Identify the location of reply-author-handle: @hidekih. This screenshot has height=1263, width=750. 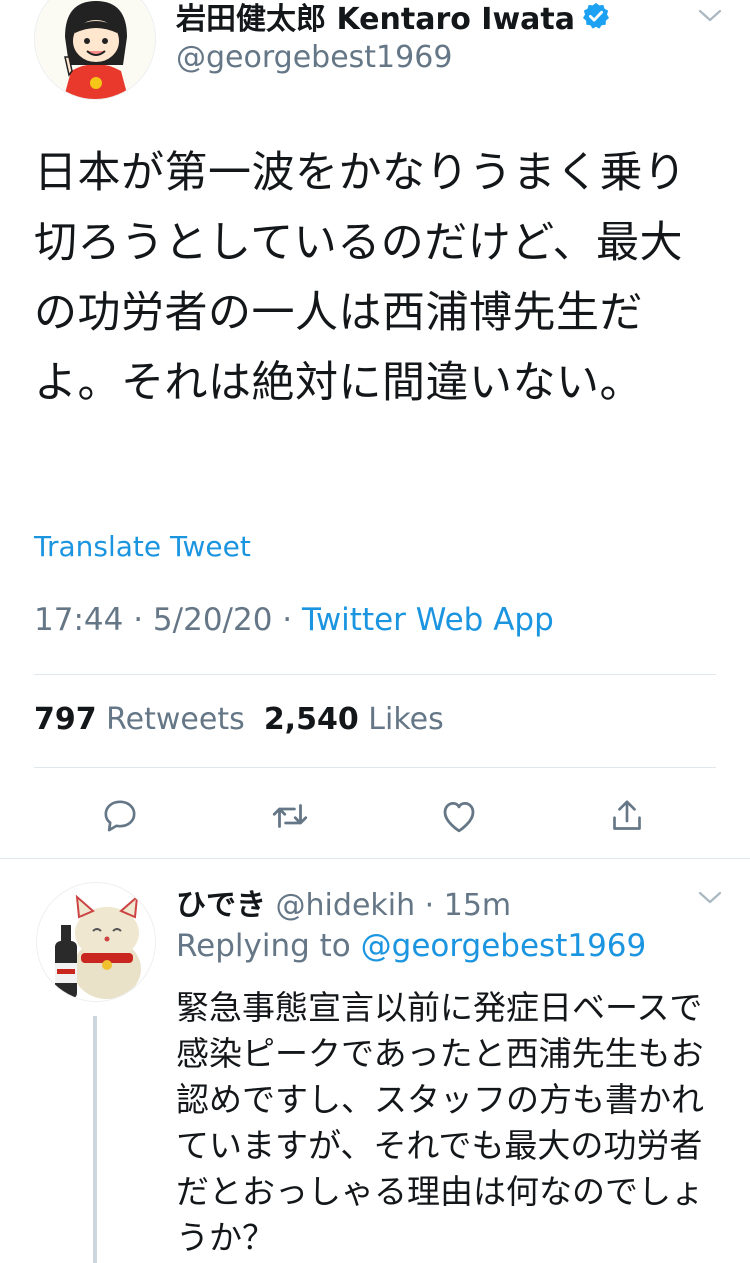
(346, 905).